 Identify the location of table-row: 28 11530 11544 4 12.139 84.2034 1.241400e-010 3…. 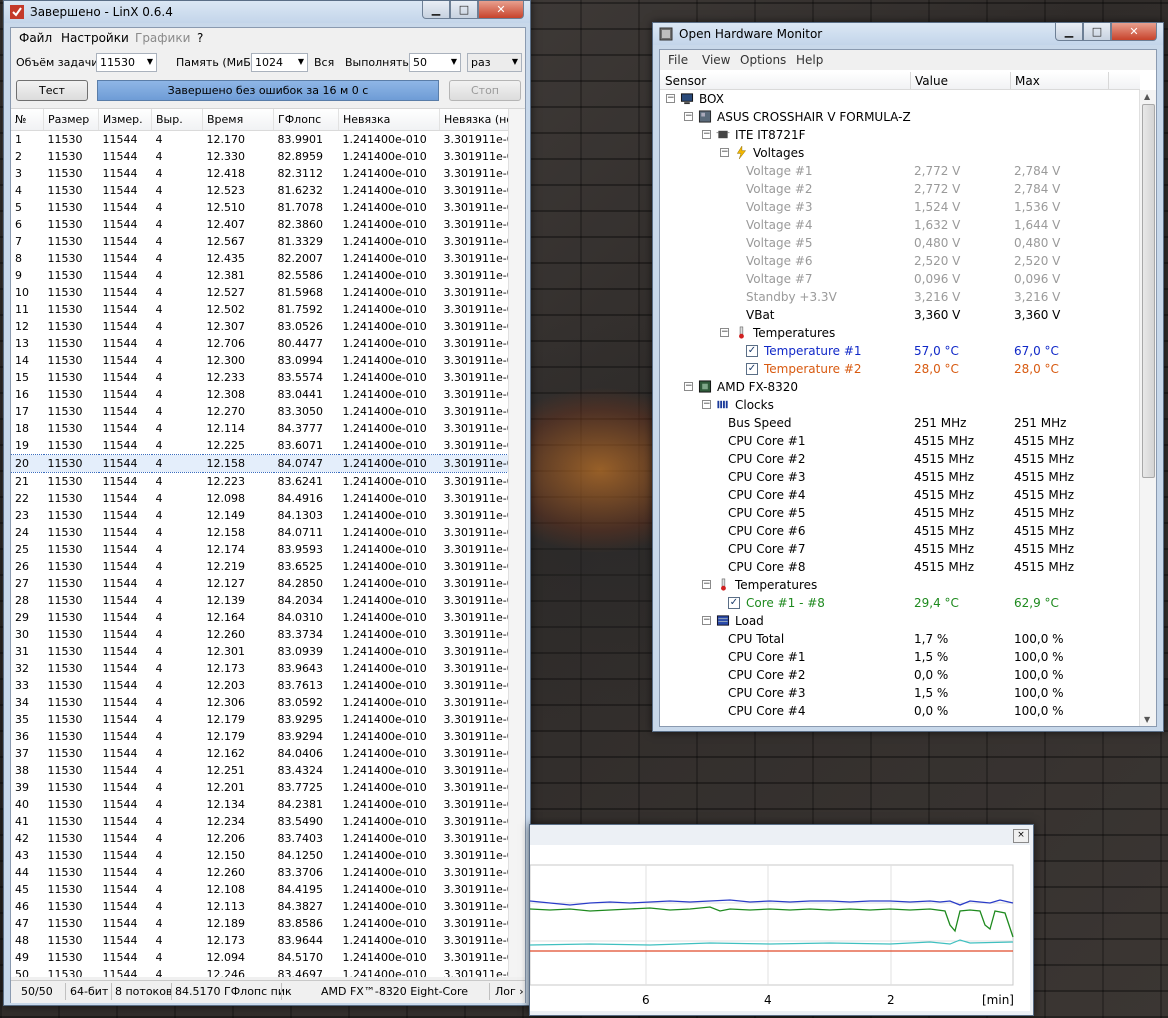
(268, 600).